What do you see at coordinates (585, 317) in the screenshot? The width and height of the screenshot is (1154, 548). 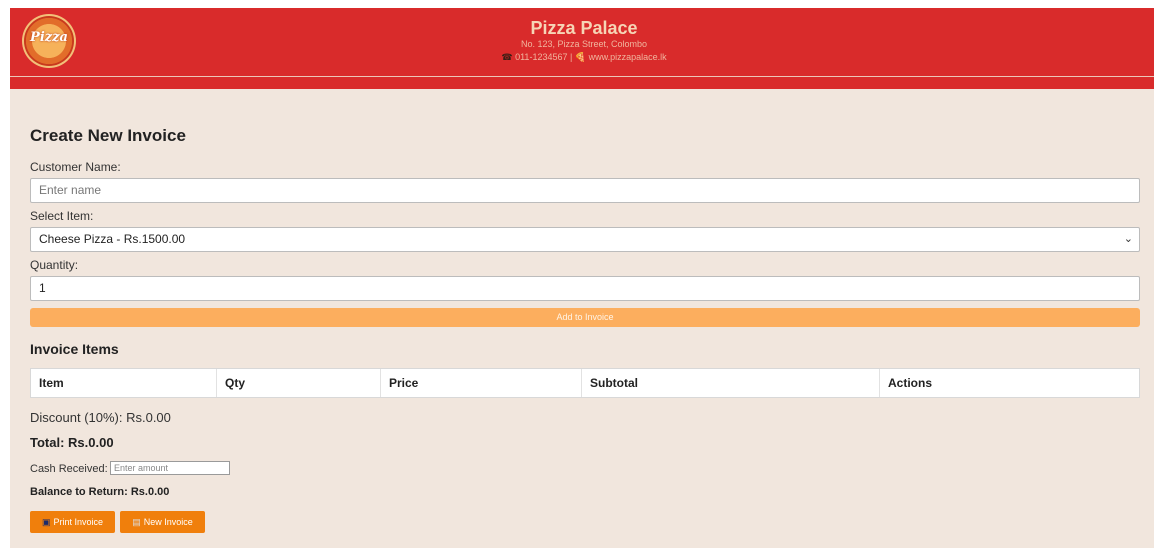 I see `add-to-invoice-button: Add to Invoice` at bounding box center [585, 317].